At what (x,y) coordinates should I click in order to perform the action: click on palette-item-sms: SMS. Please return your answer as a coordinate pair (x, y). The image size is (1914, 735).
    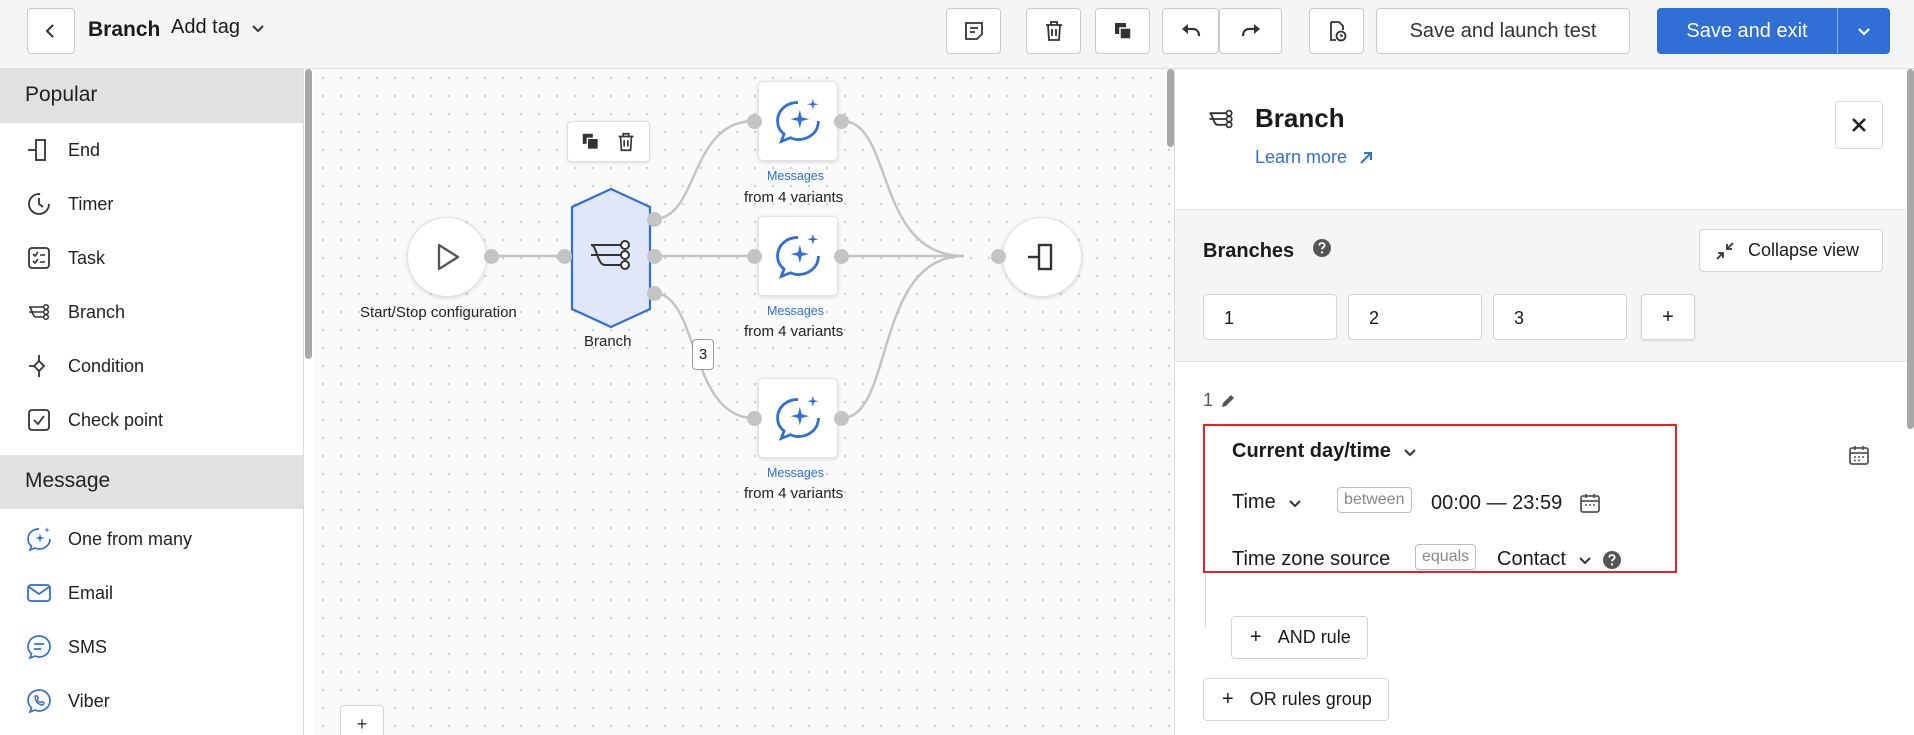
    Looking at the image, I should click on (151, 647).